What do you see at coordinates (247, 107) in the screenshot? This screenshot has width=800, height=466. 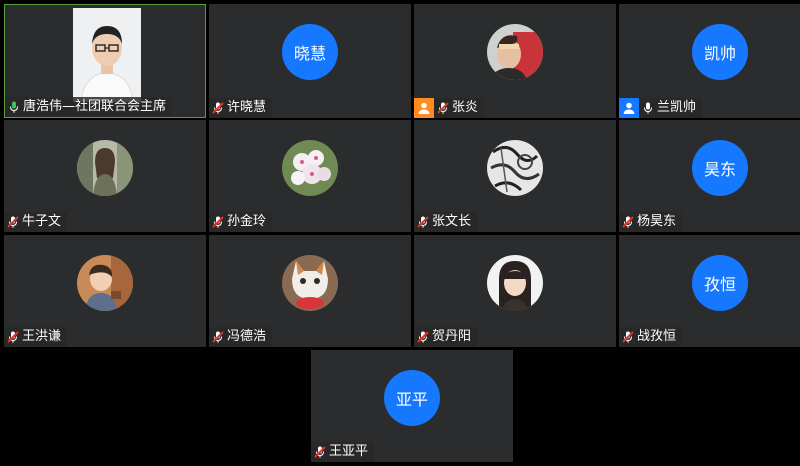 I see `participant-name: 许晓慧` at bounding box center [247, 107].